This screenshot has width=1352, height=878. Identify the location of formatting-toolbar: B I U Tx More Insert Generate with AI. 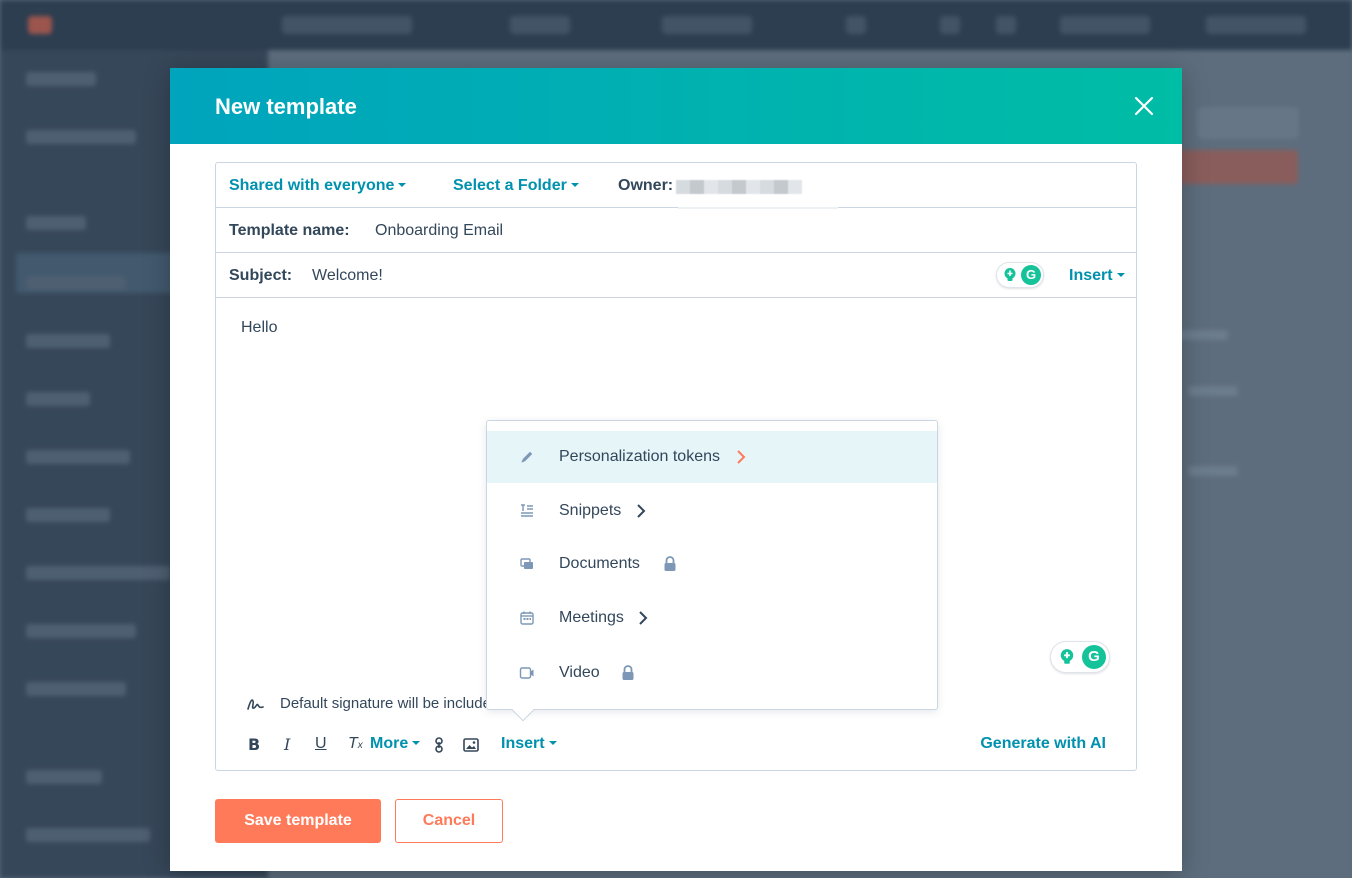
(681, 747).